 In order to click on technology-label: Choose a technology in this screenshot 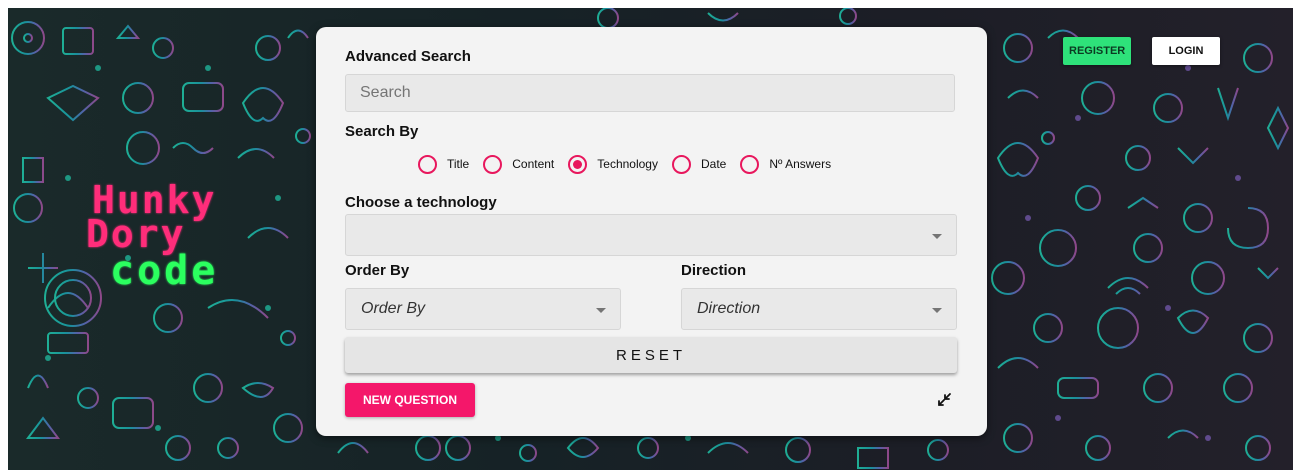, I will do `click(421, 202)`.